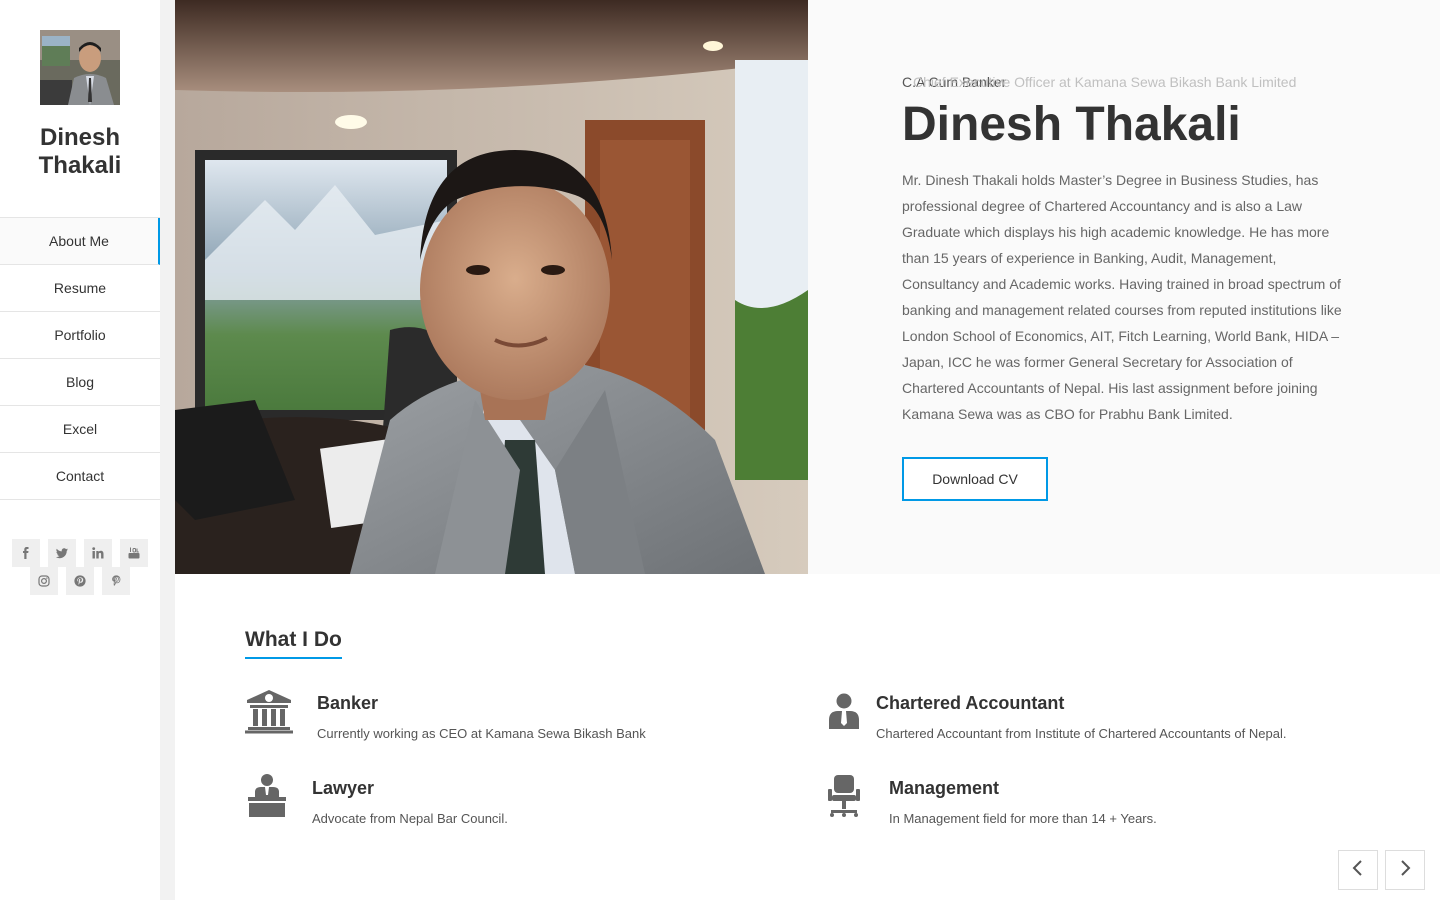 This screenshot has height=900, width=1440. Describe the element at coordinates (80, 581) in the screenshot. I see `pinterest-icon` at that location.